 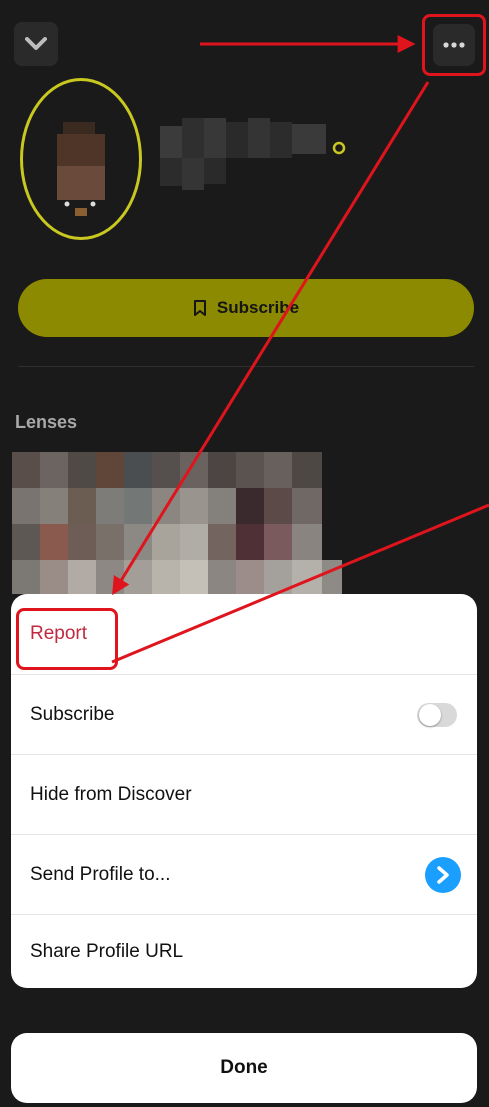 What do you see at coordinates (244, 45) in the screenshot?
I see `profile-header` at bounding box center [244, 45].